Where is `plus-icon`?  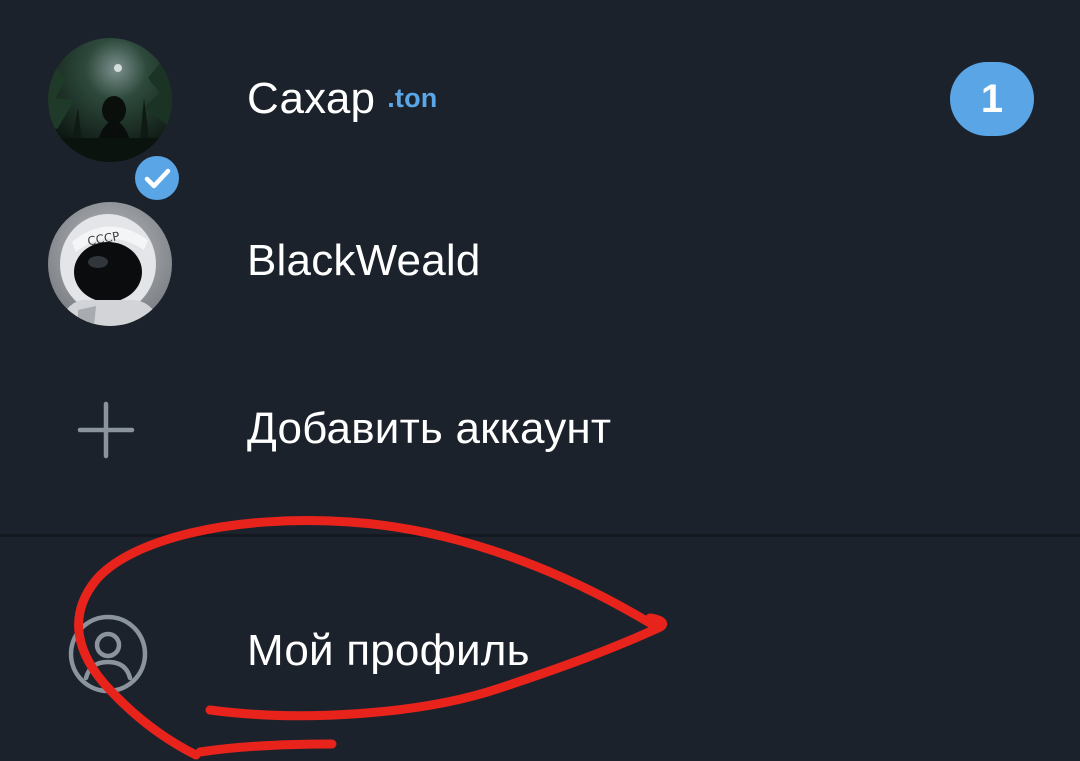 plus-icon is located at coordinates (106, 432).